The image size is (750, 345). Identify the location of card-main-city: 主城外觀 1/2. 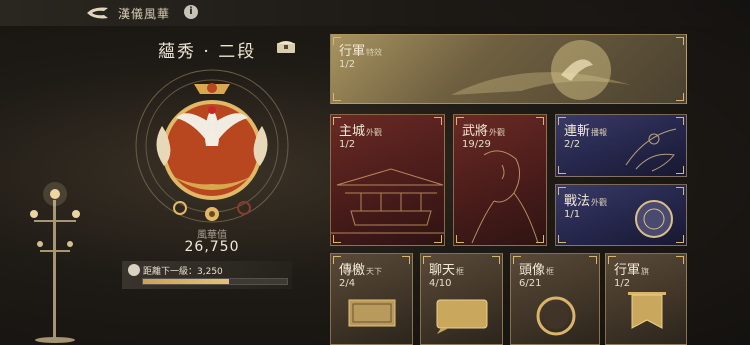
(387, 180).